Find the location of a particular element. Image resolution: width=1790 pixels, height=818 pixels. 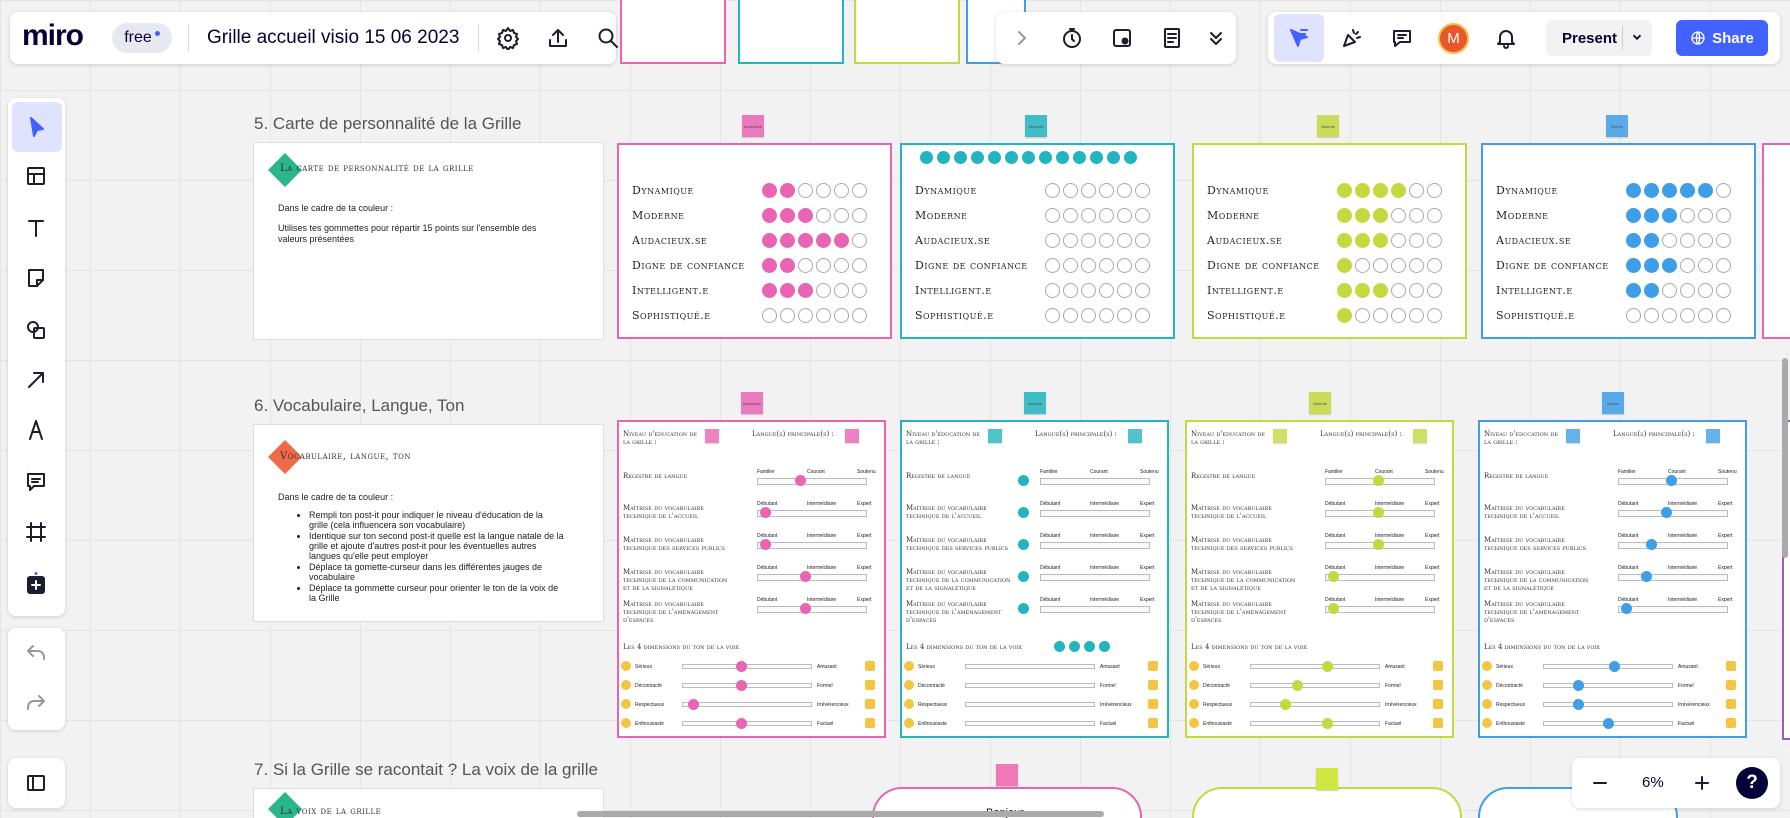

board-title: Grille accueil visio 15 06 2023 is located at coordinates (333, 38).